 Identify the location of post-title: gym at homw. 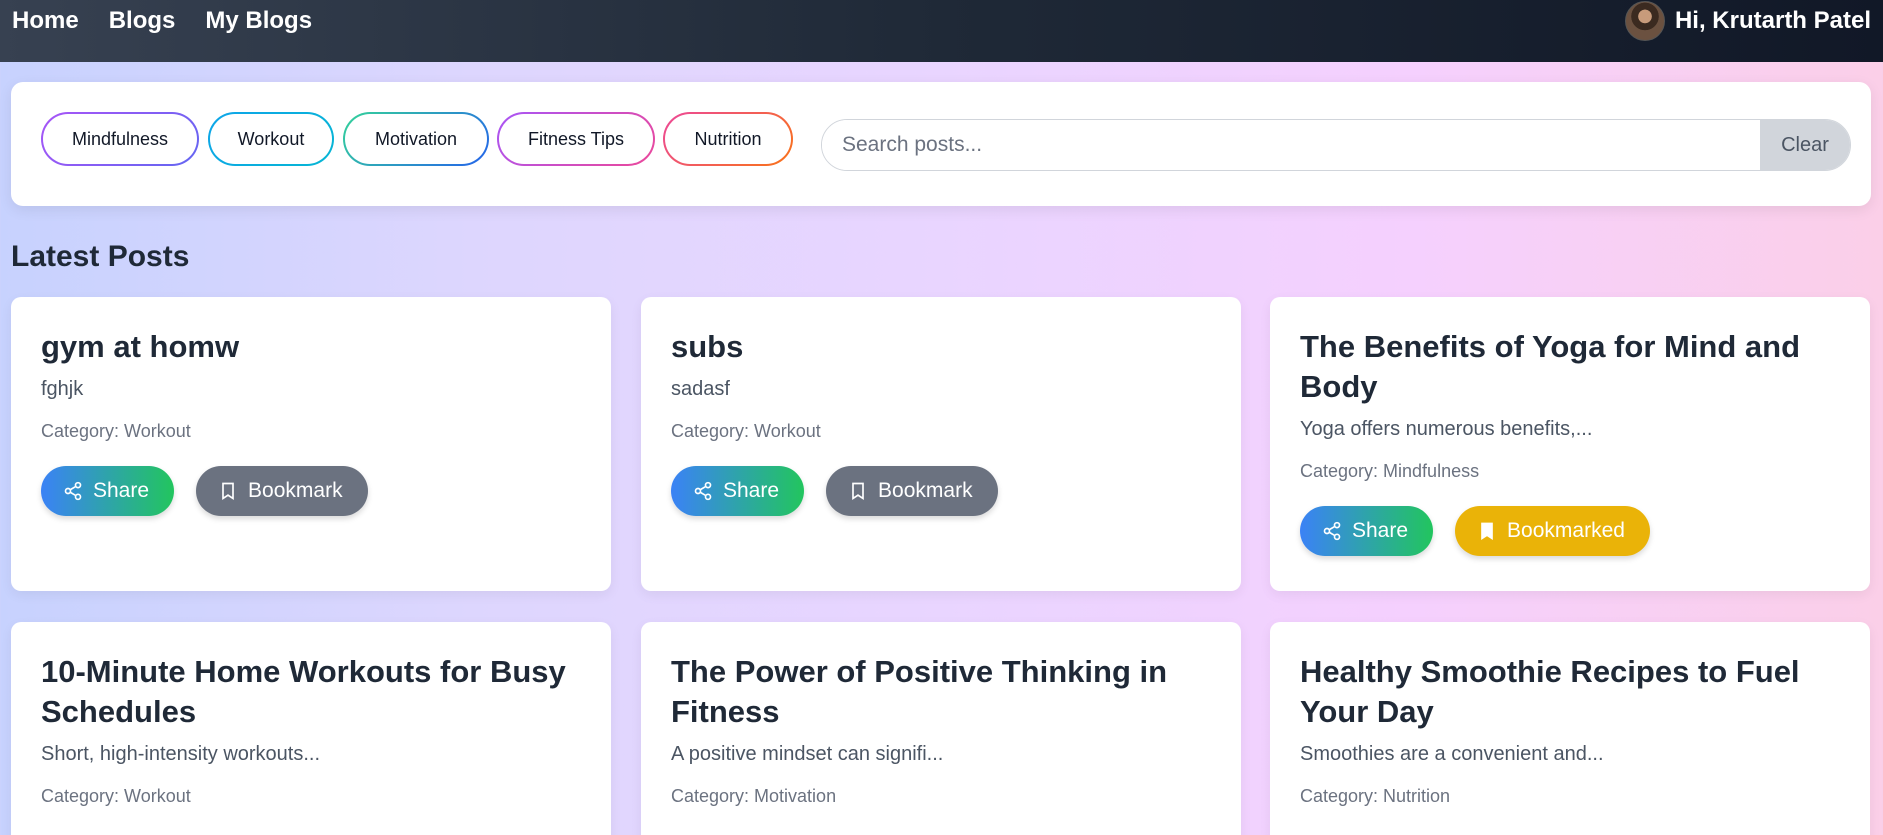
(311, 347).